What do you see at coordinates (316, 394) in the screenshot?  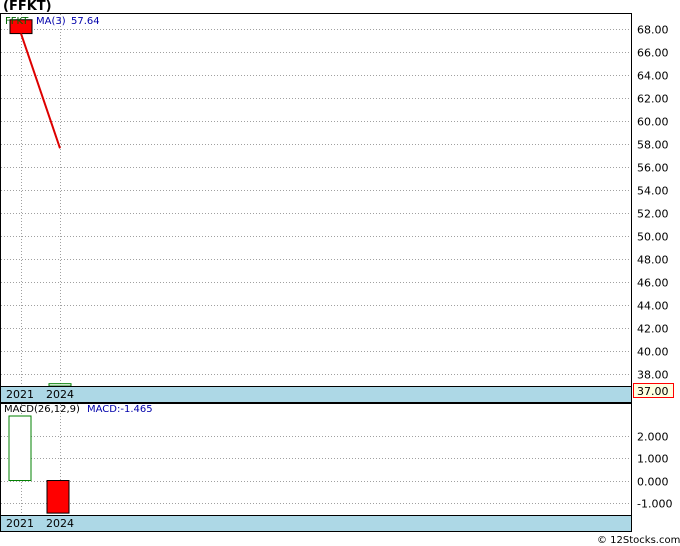 I see `price-x-axis-band` at bounding box center [316, 394].